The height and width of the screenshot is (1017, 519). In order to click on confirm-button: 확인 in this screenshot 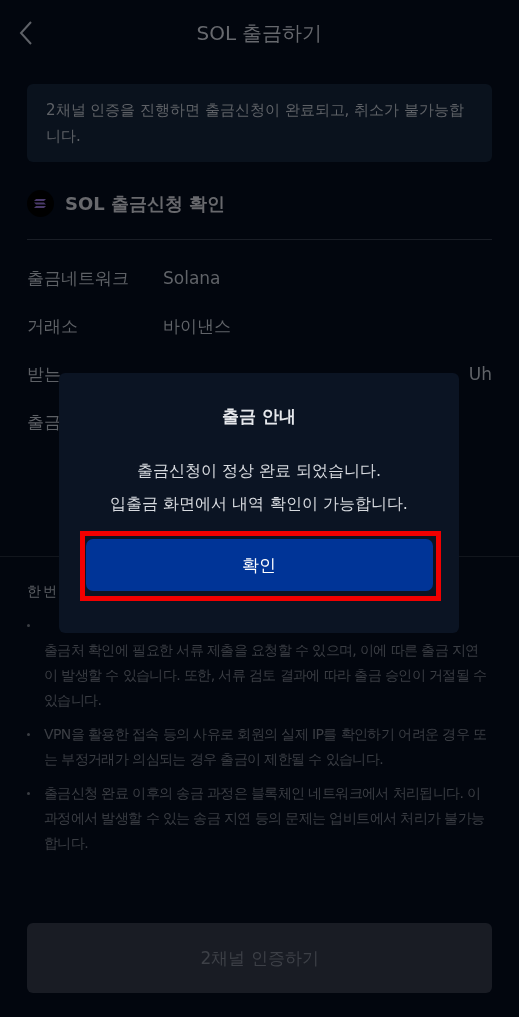, I will do `click(259, 565)`.